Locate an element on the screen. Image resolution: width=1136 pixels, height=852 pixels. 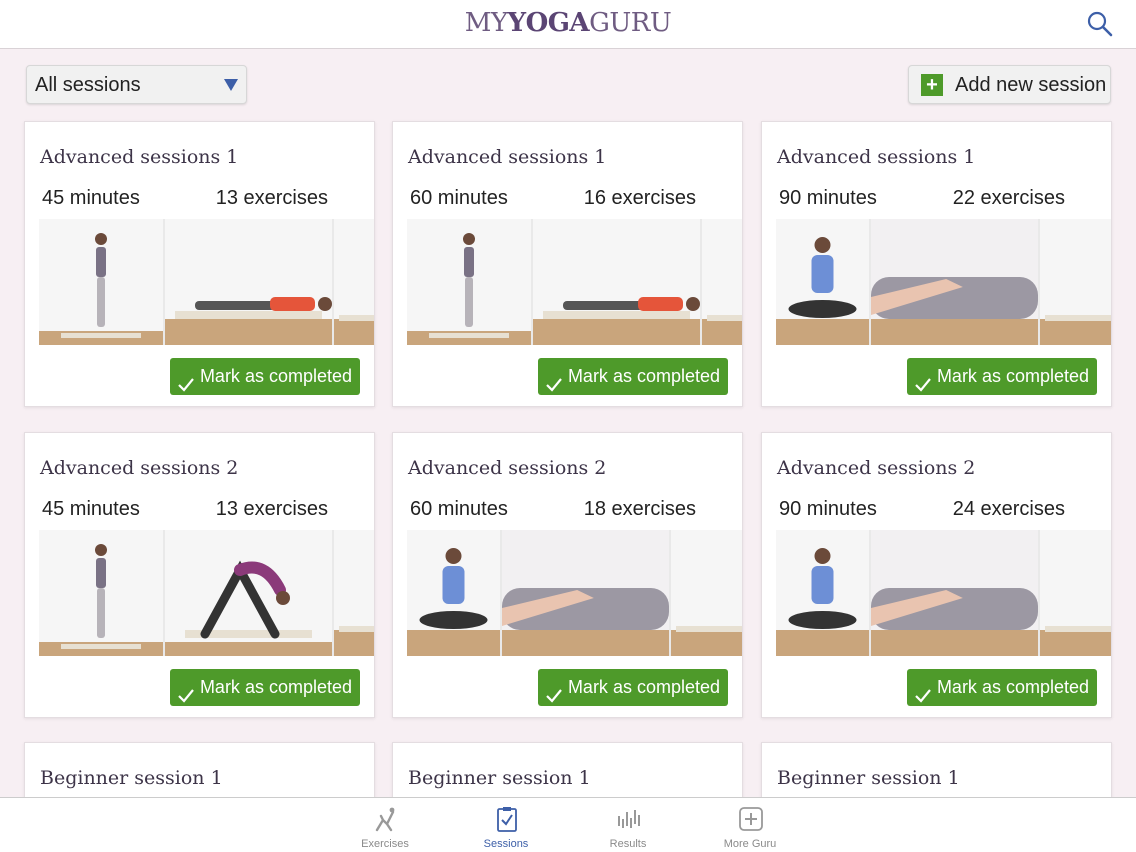
app-header: MYYOGAGURU is located at coordinates (568, 24).